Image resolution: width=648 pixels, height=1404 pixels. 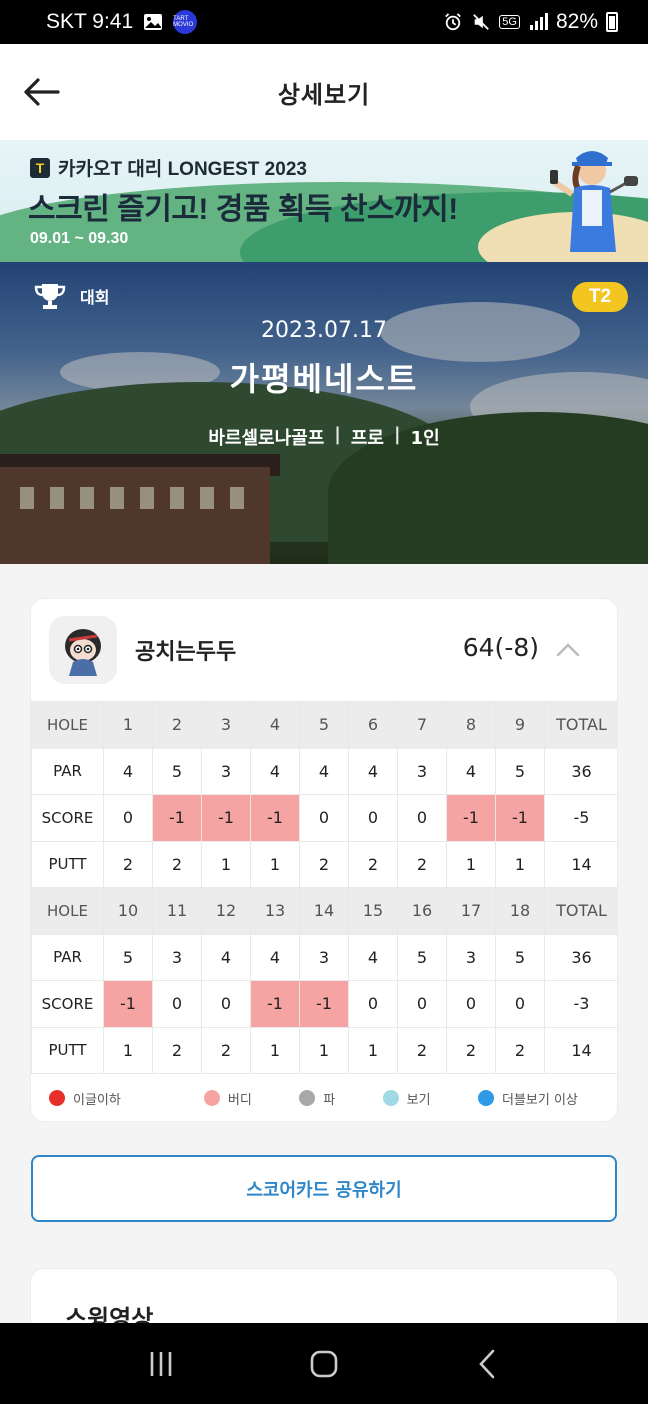 What do you see at coordinates (500, 647) in the screenshot?
I see `total-score: 64(-8)` at bounding box center [500, 647].